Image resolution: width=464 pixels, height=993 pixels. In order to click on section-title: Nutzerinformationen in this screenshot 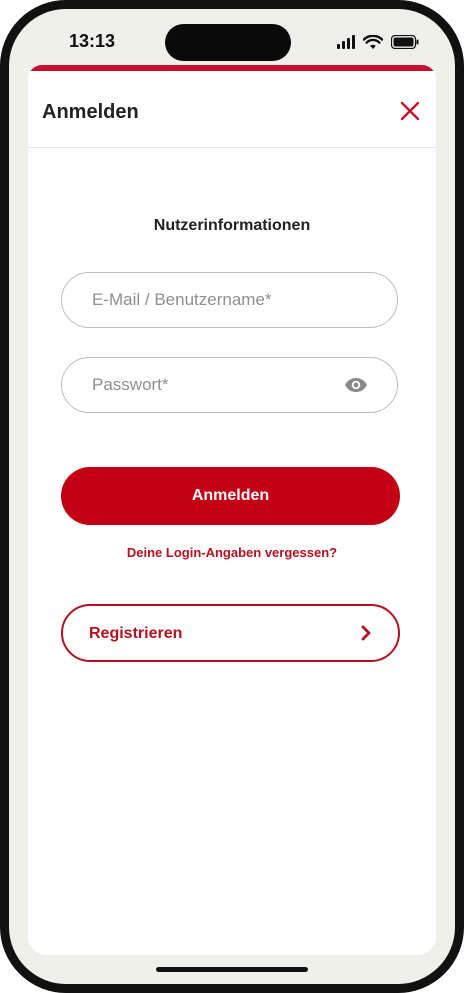, I will do `click(232, 225)`.